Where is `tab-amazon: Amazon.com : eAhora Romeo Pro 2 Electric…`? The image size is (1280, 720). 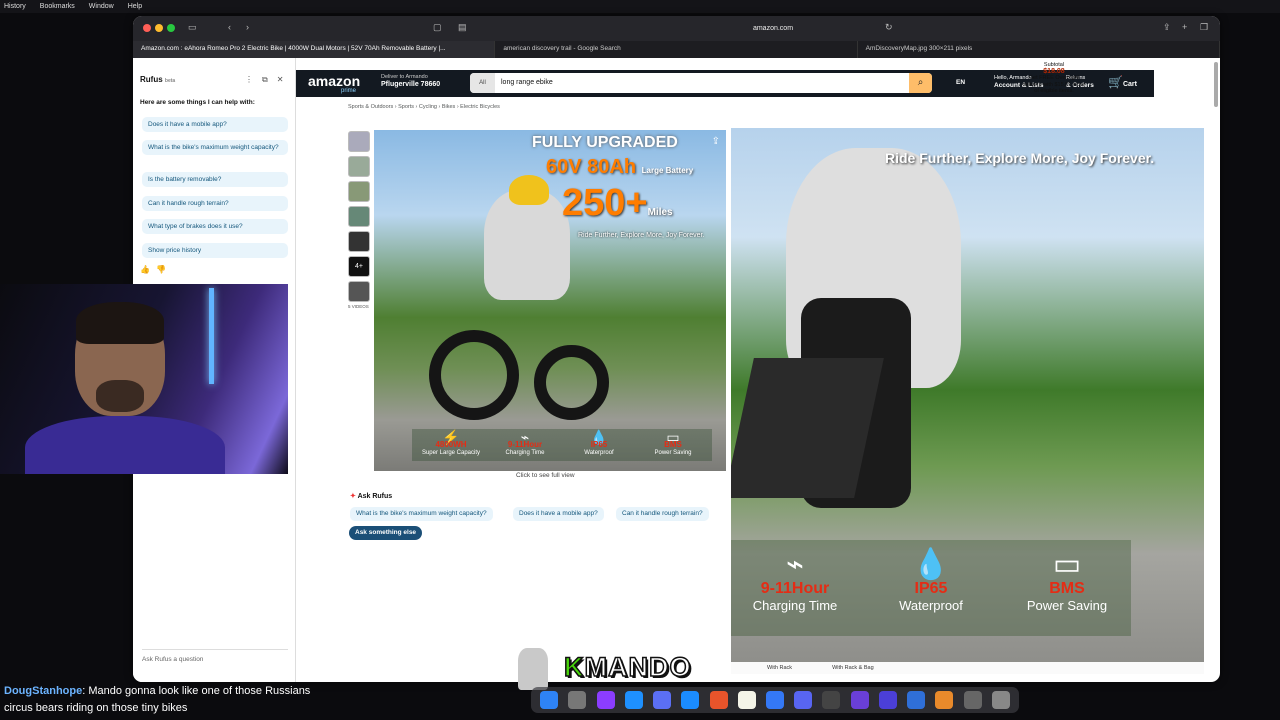 tab-amazon: Amazon.com : eAhora Romeo Pro 2 Electric… is located at coordinates (314, 49).